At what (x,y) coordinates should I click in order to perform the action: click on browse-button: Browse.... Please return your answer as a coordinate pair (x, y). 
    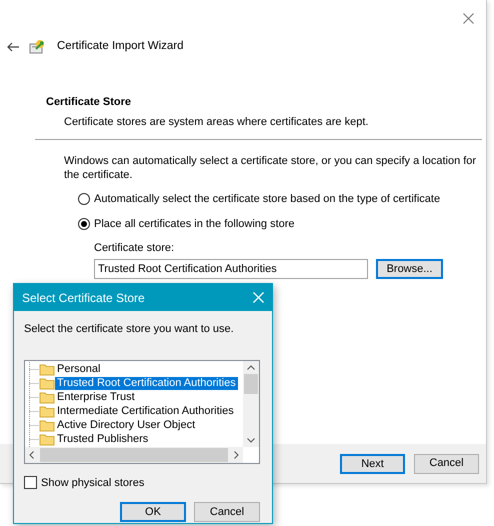
    Looking at the image, I should click on (409, 268).